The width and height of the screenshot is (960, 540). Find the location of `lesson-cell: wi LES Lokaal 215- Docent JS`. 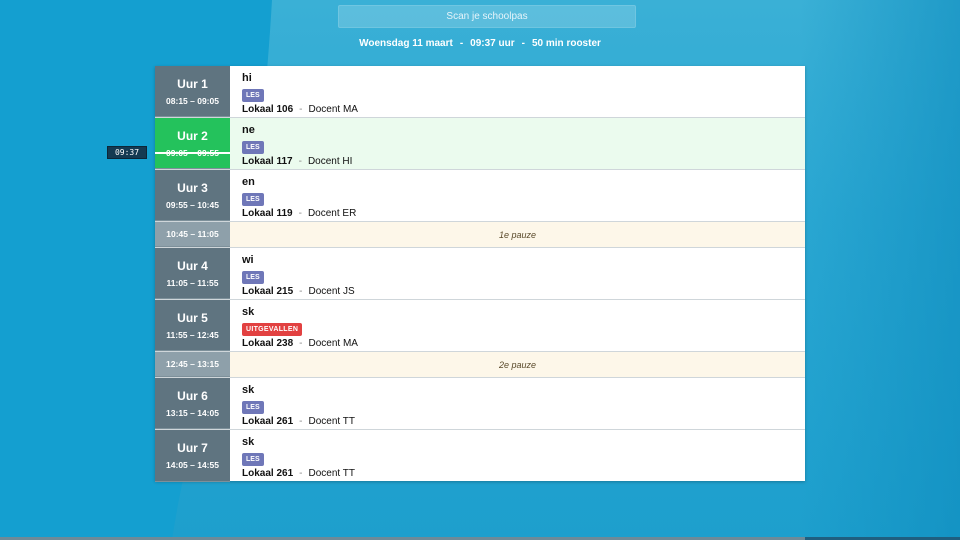

lesson-cell: wi LES Lokaal 215- Docent JS is located at coordinates (517, 273).